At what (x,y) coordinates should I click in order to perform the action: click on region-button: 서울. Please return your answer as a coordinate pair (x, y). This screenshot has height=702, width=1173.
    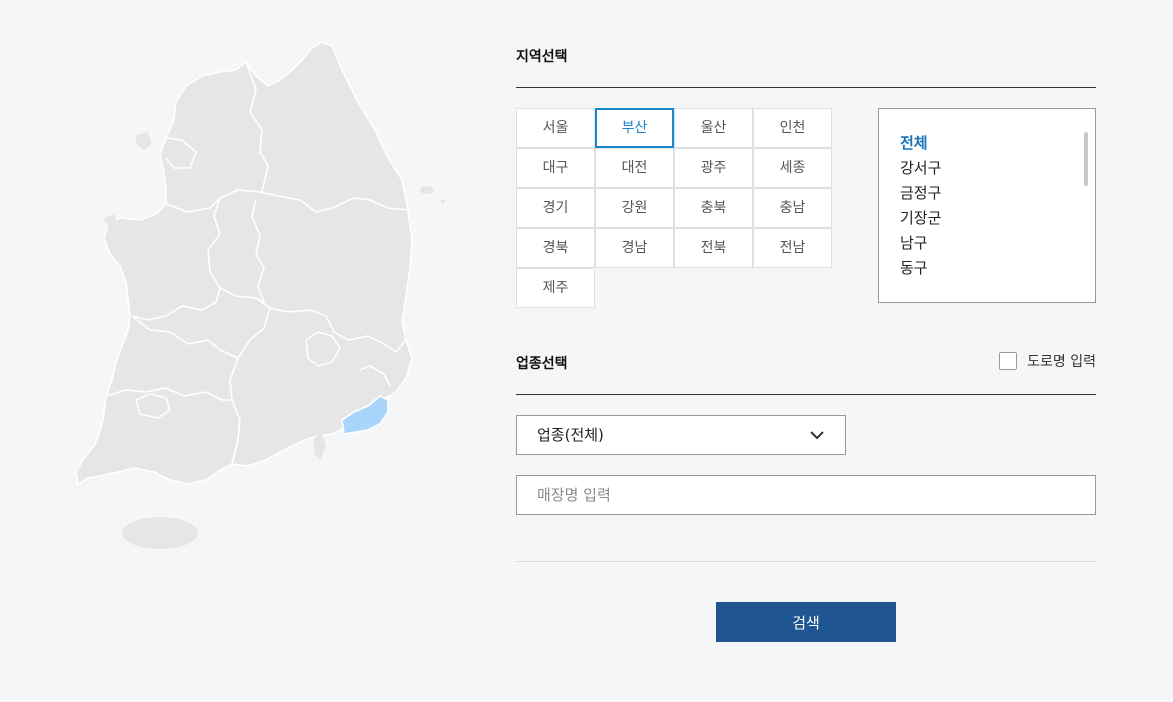
    Looking at the image, I should click on (555, 128).